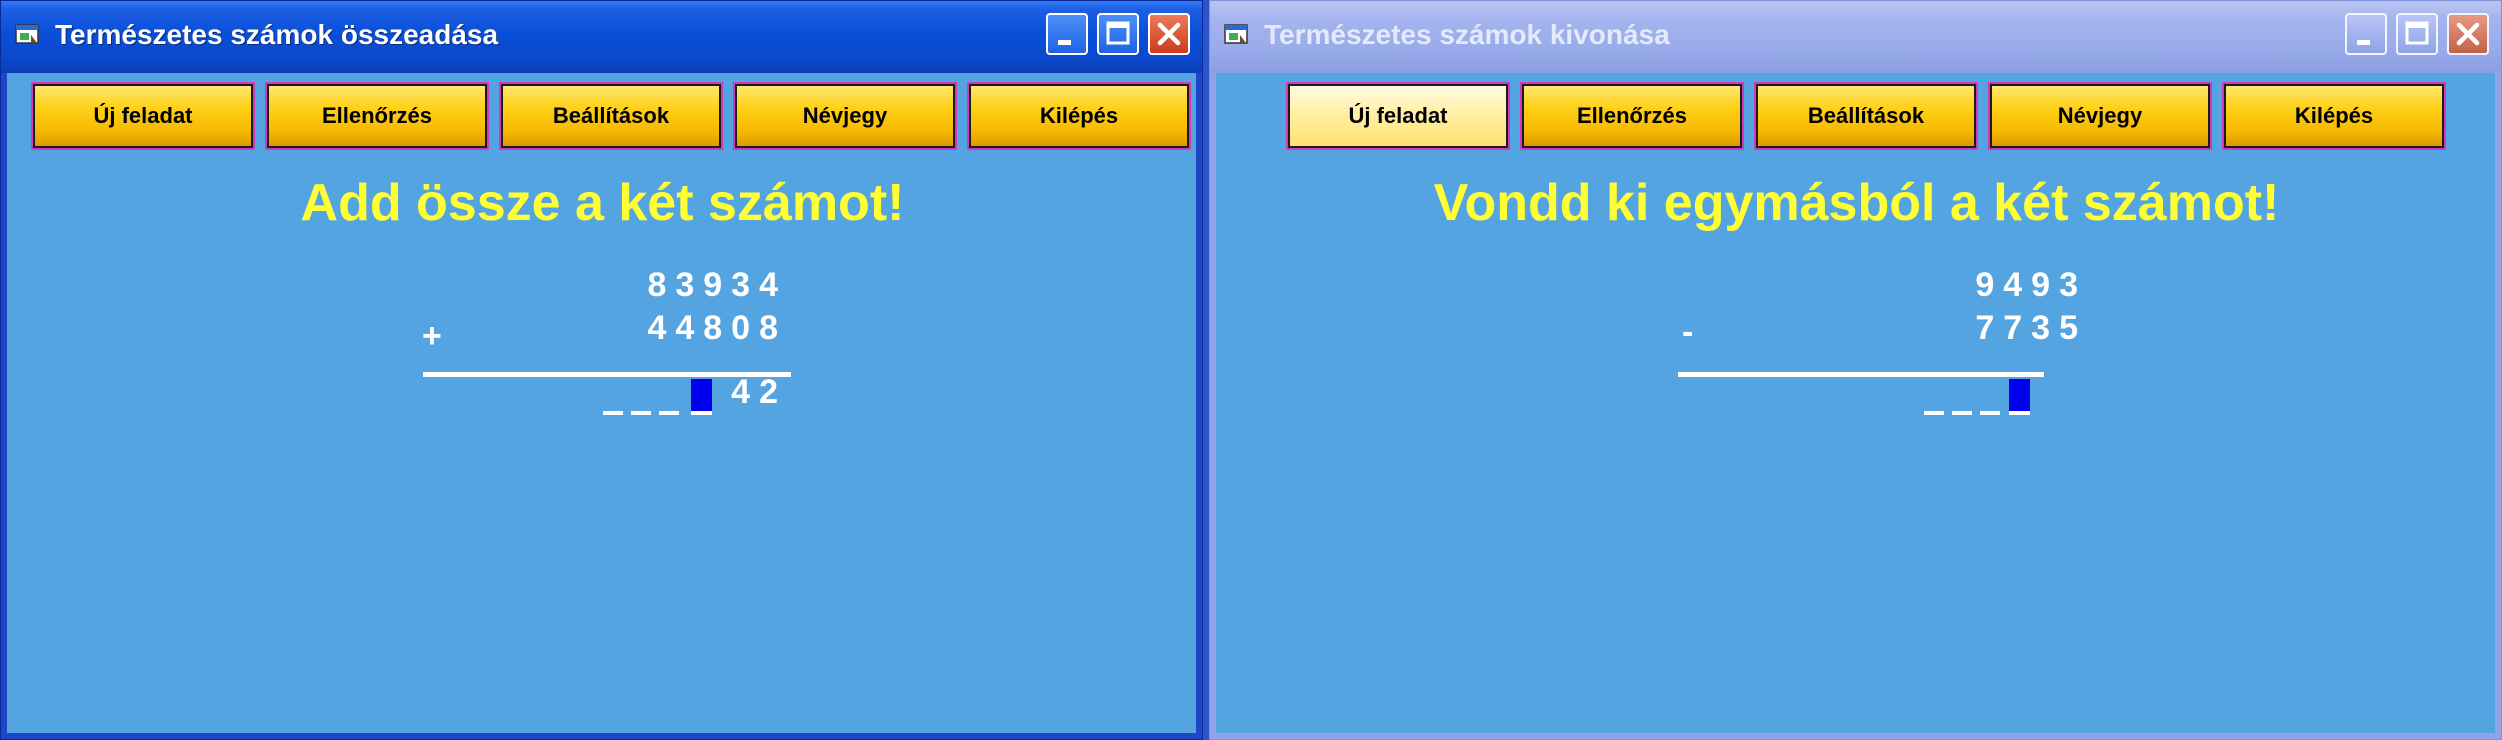 The height and width of the screenshot is (740, 2502). What do you see at coordinates (601, 37) in the screenshot?
I see `title-bar: Természetes számok összeadása` at bounding box center [601, 37].